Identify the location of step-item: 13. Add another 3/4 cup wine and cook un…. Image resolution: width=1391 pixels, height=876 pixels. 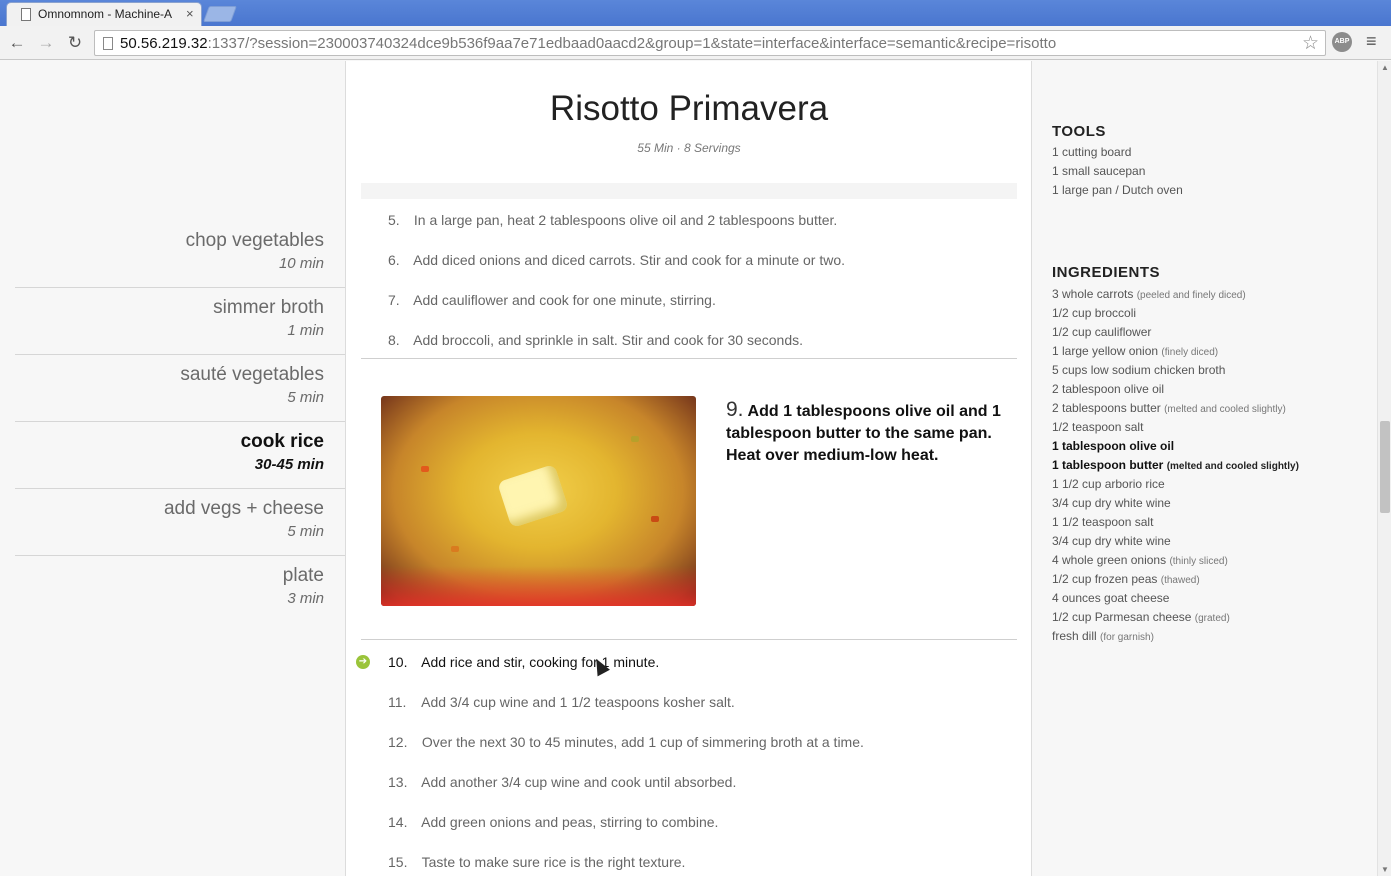
(562, 782).